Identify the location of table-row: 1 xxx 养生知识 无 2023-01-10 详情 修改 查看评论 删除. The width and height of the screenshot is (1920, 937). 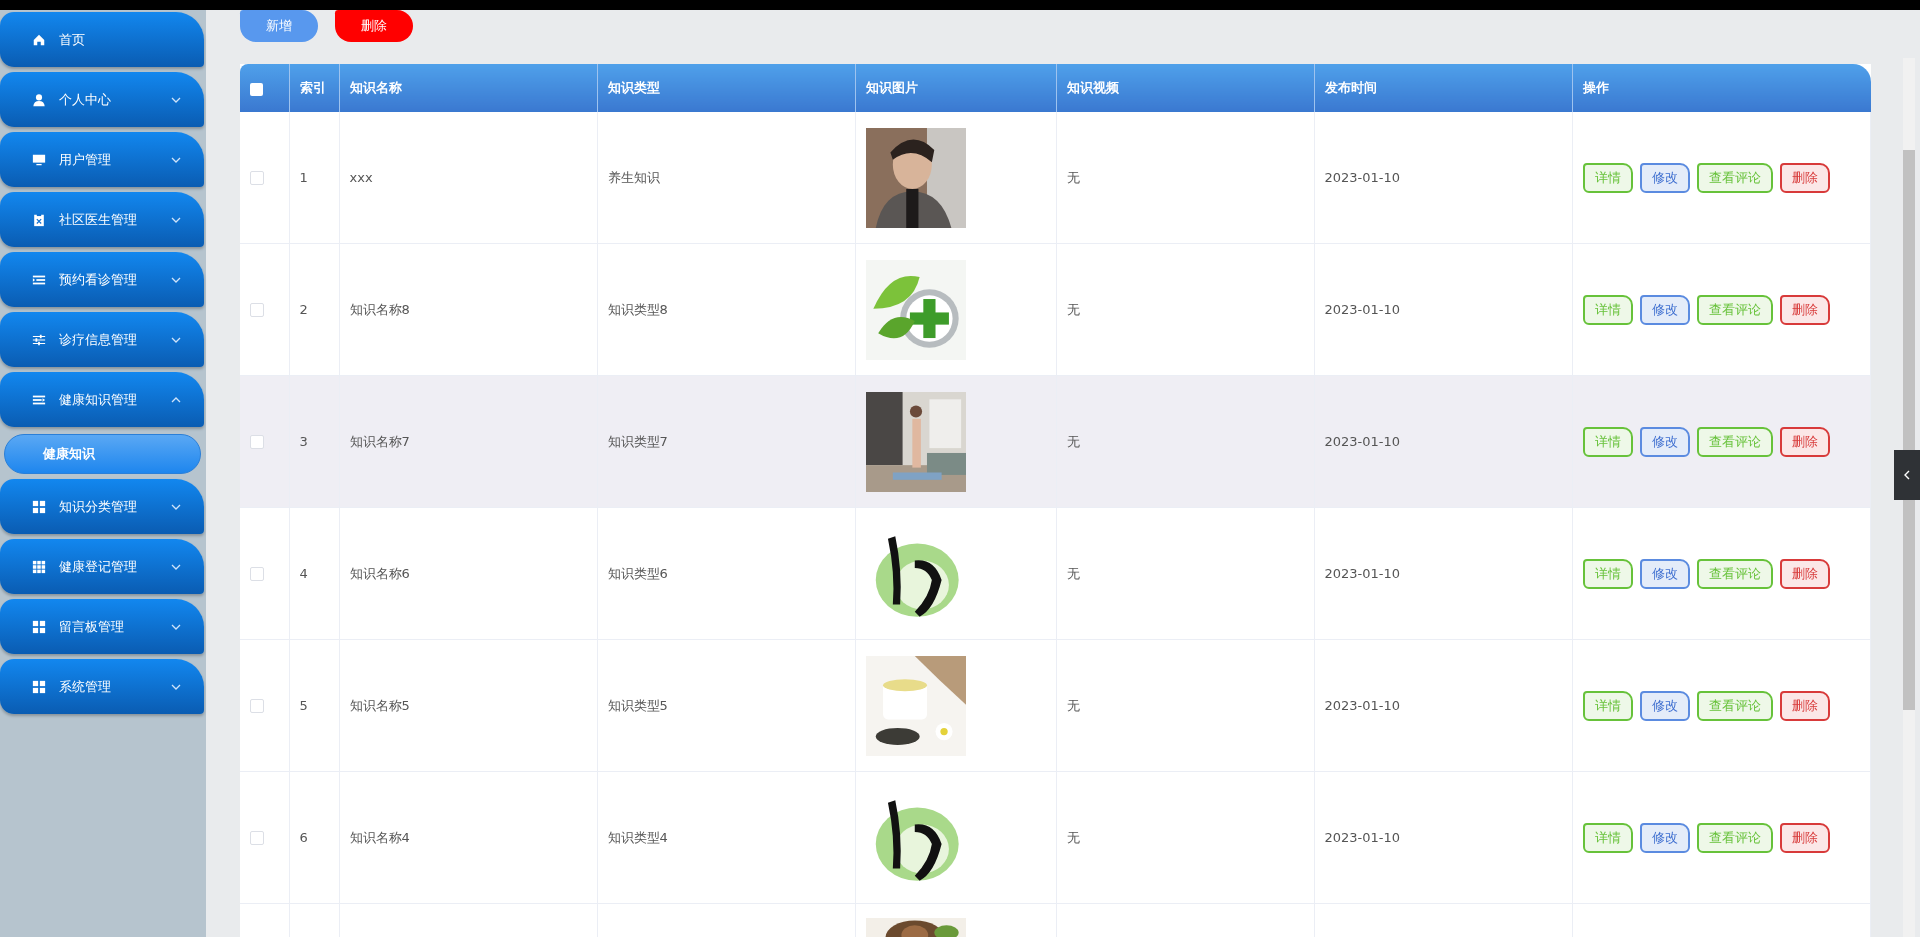
(1055, 178).